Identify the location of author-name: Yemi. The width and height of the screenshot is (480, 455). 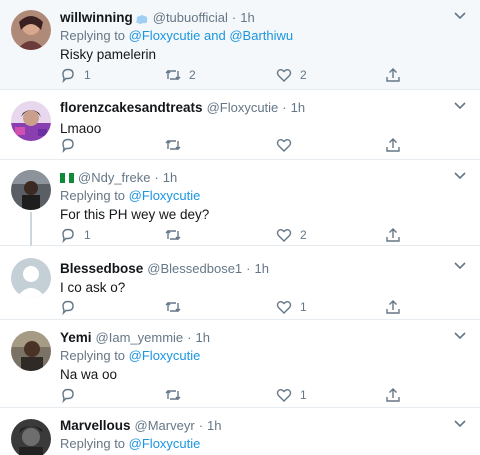
(76, 337).